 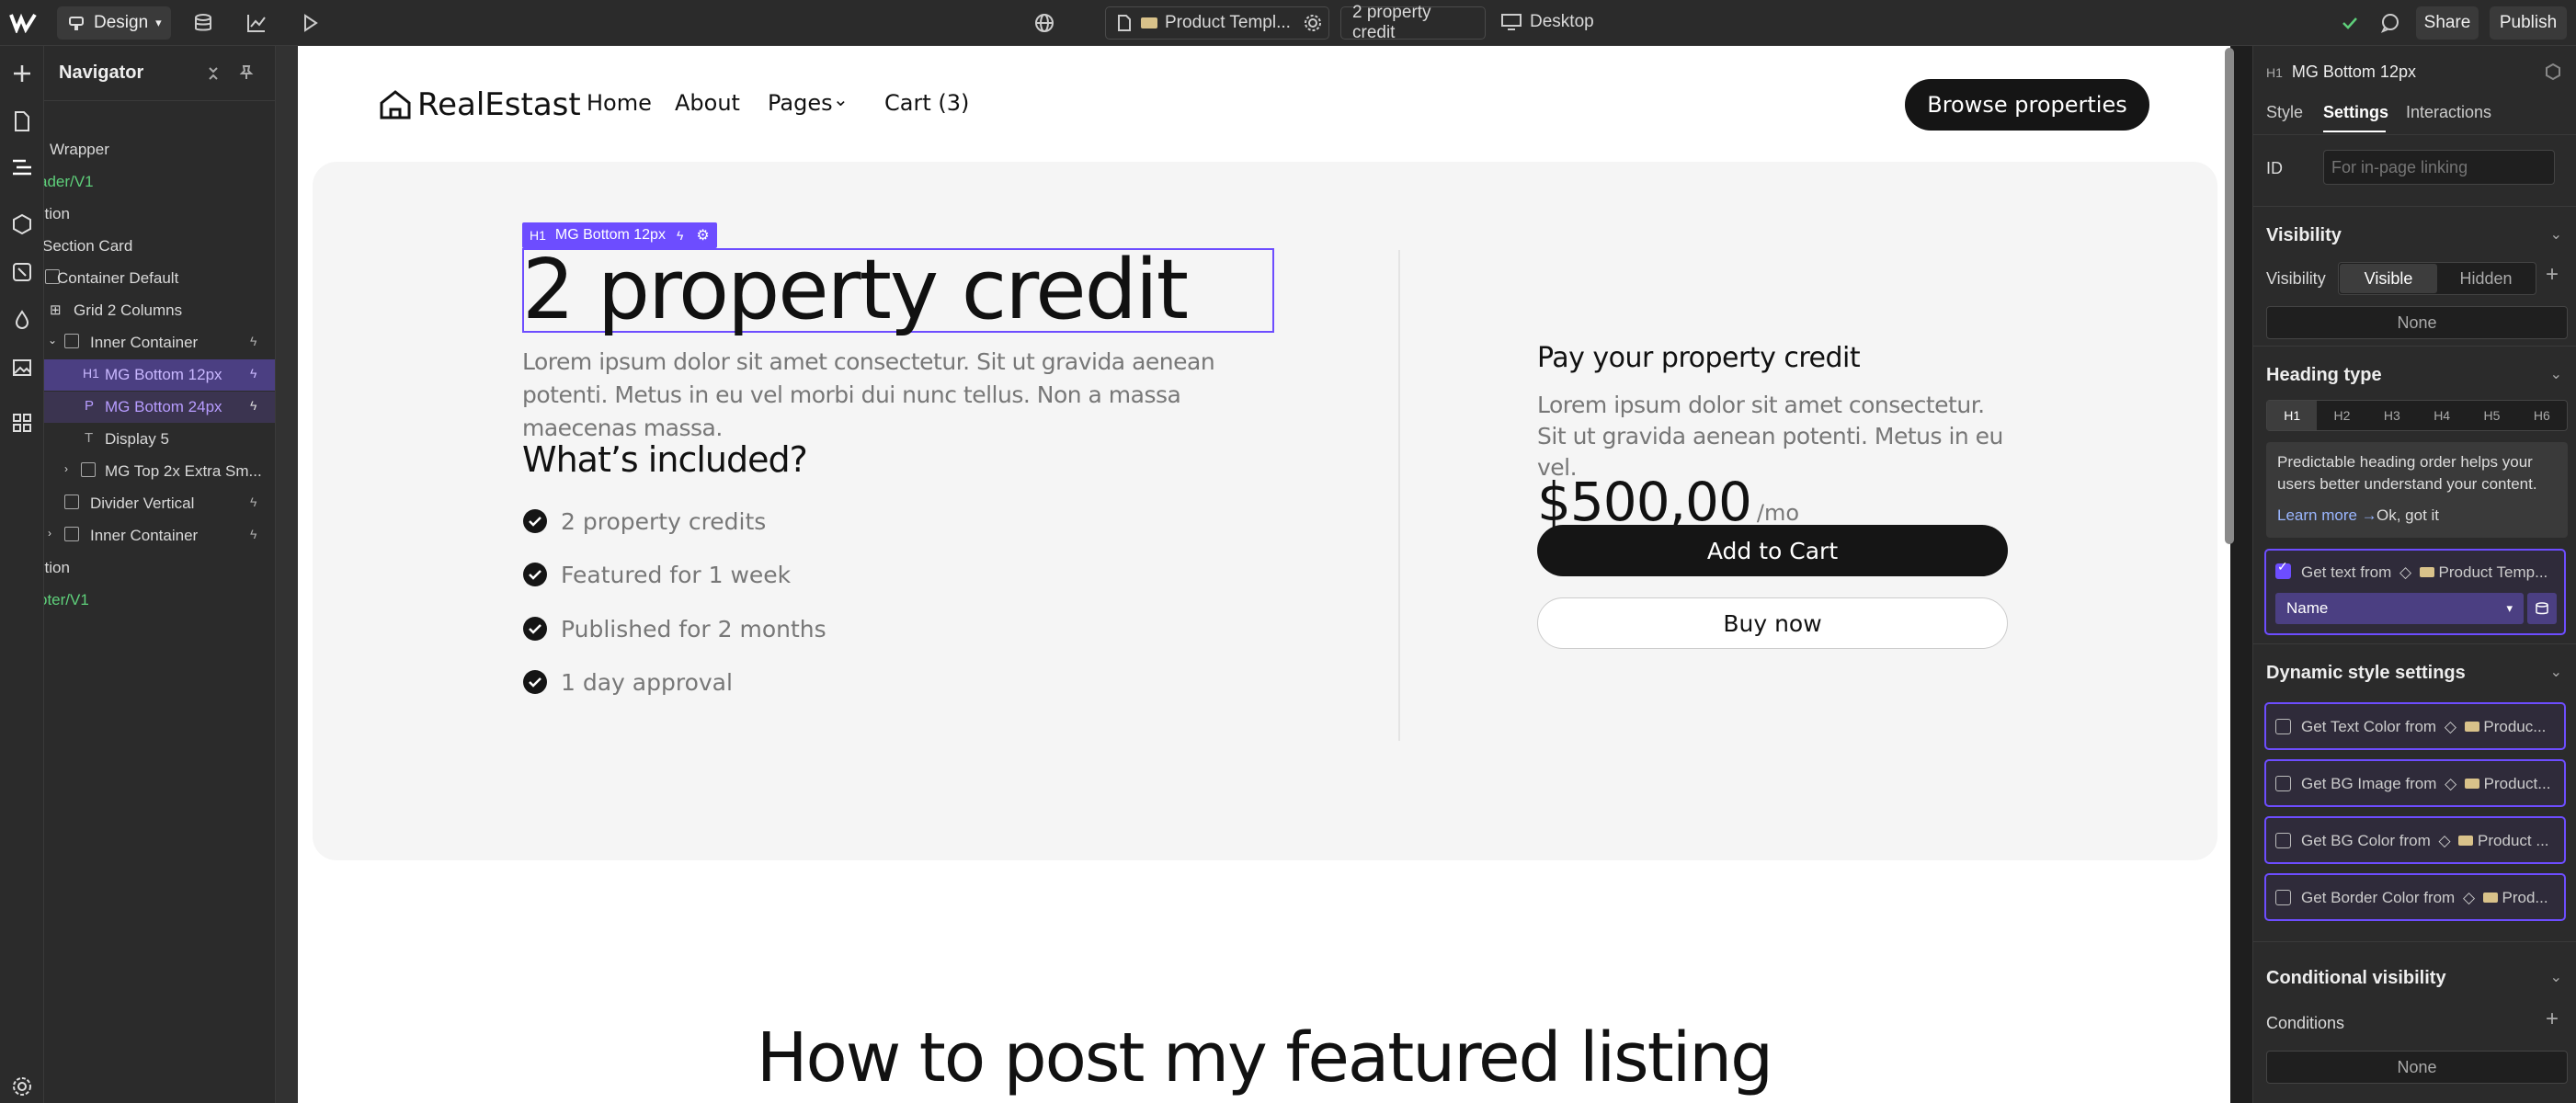 What do you see at coordinates (2388, 278) in the screenshot?
I see `visible-option: Visible` at bounding box center [2388, 278].